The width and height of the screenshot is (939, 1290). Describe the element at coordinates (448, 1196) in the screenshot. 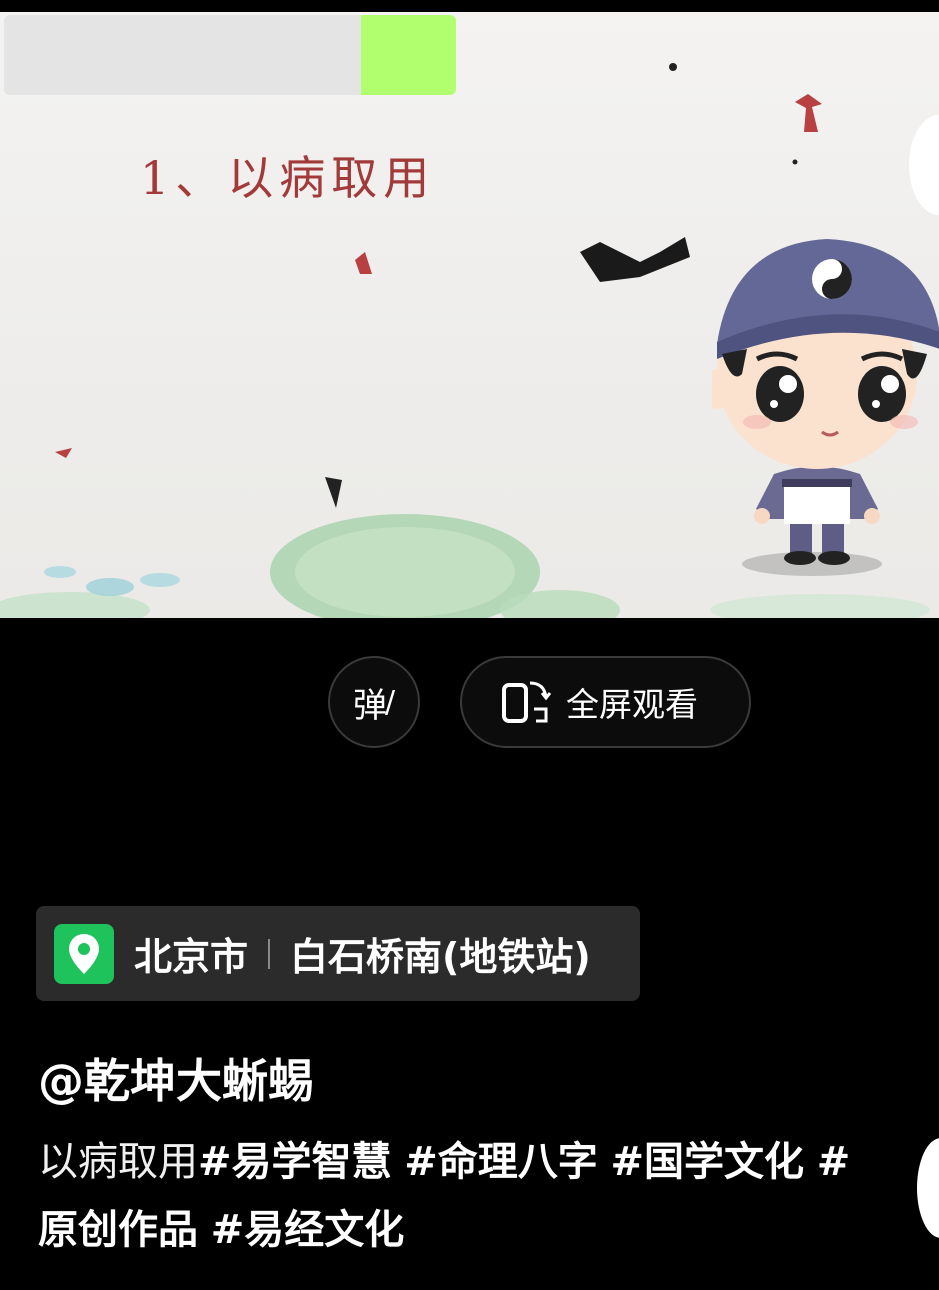

I see `post-caption: 以病取用#易学智慧 #命理八字 #国学文化 #原创作品 #易经文化` at that location.